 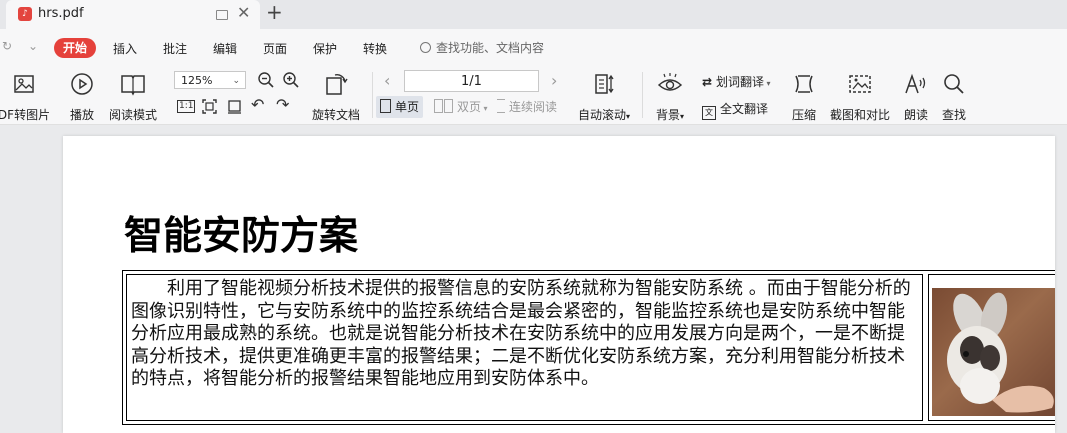 What do you see at coordinates (234, 106) in the screenshot?
I see `fit-width-icon` at bounding box center [234, 106].